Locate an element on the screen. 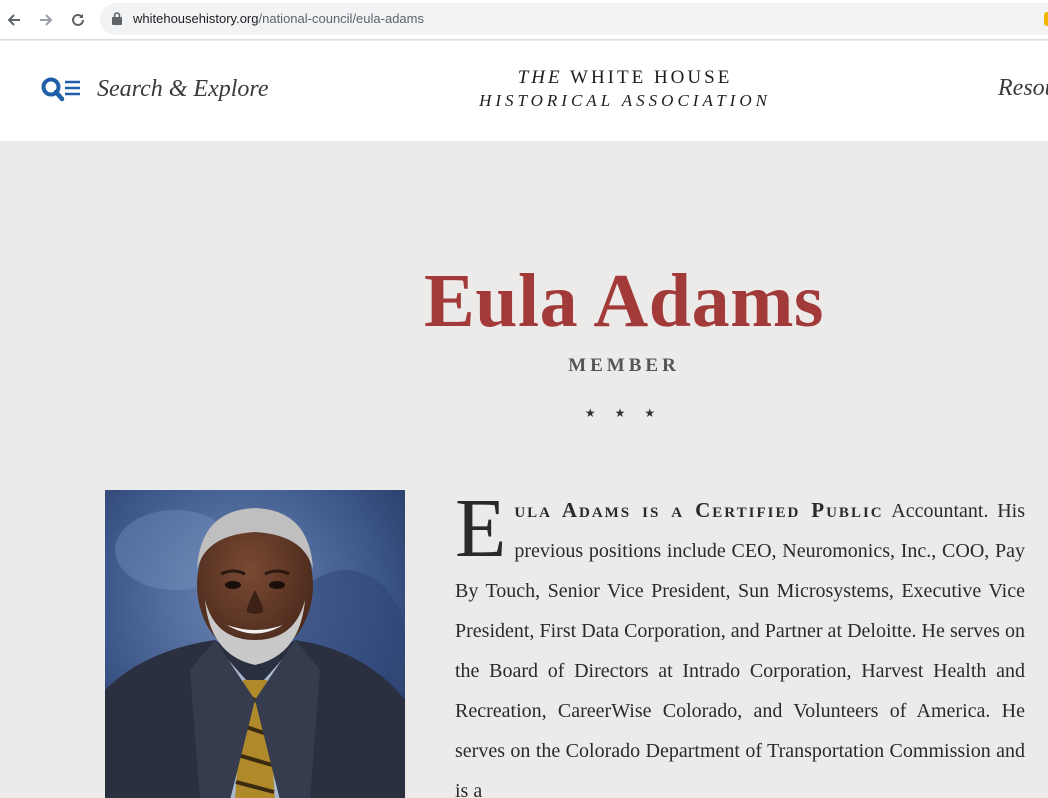 This screenshot has height=798, width=1048. reload-icon is located at coordinates (78, 19).